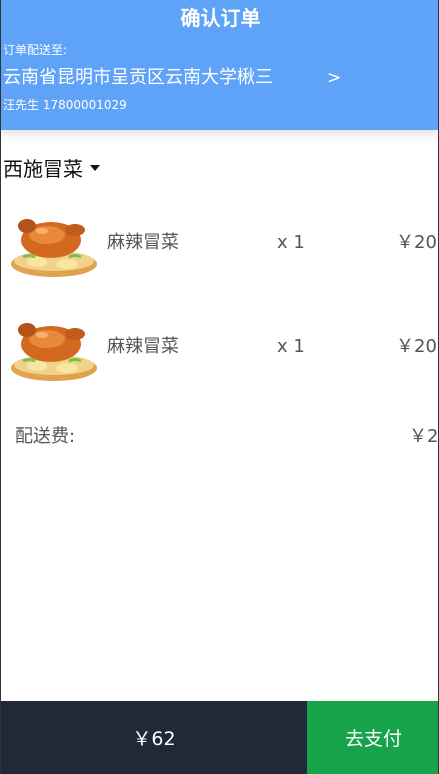 The height and width of the screenshot is (774, 439). What do you see at coordinates (334, 78) in the screenshot?
I see `chevron-right-icon: >` at bounding box center [334, 78].